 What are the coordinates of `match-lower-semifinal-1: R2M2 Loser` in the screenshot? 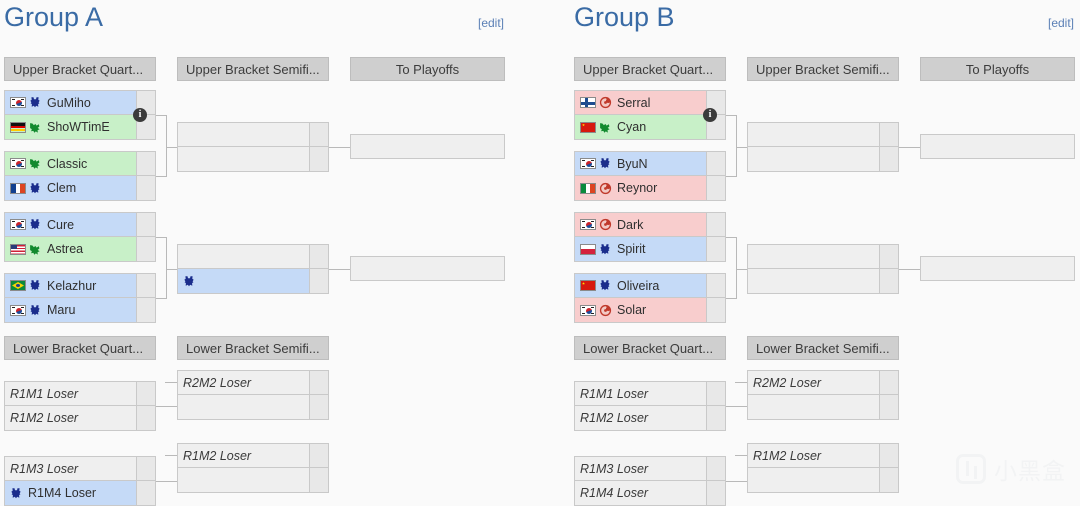 It's located at (253, 395).